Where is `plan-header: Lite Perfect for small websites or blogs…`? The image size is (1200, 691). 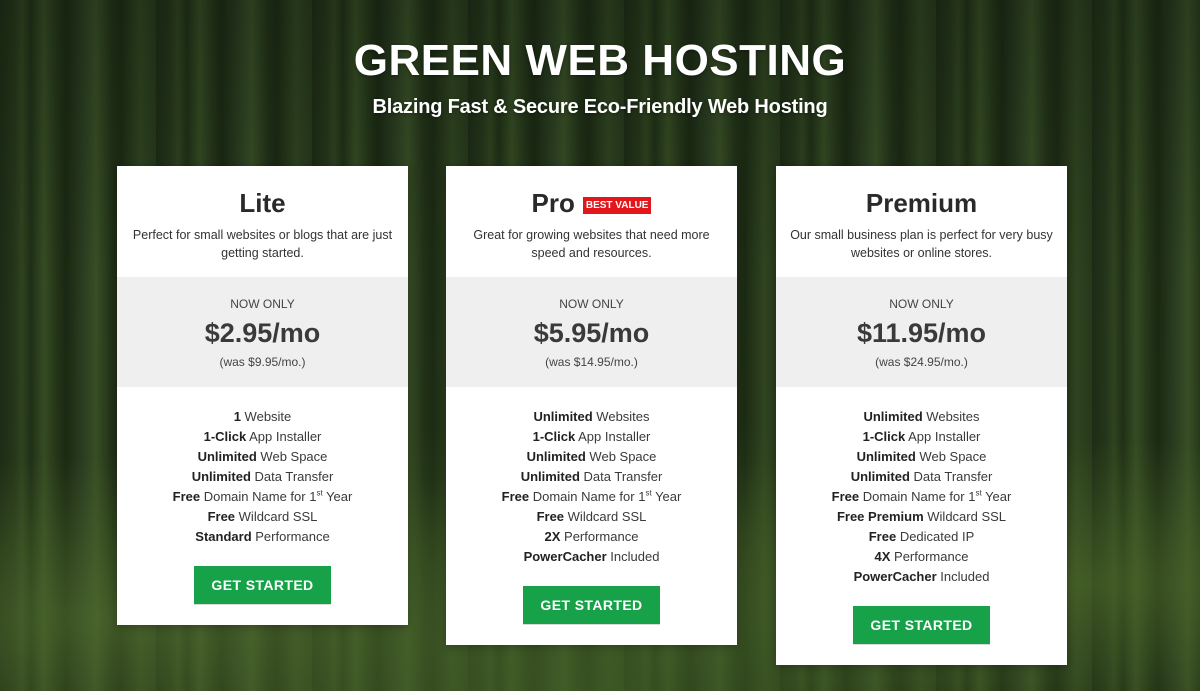
plan-header: Lite Perfect for small websites or blogs… is located at coordinates (262, 221).